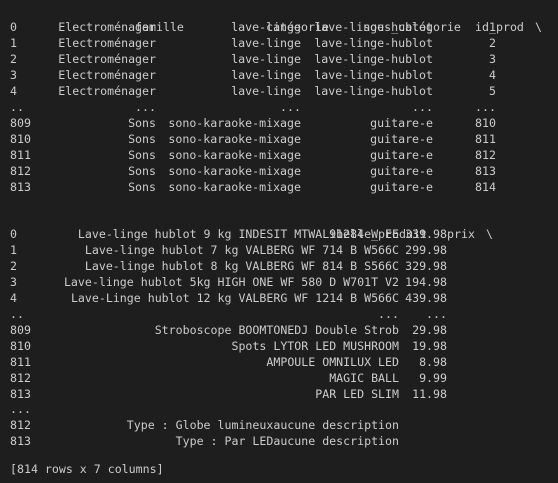 Image resolution: width=558 pixels, height=483 pixels. I want to click on row-index: 809, so click(20, 123).